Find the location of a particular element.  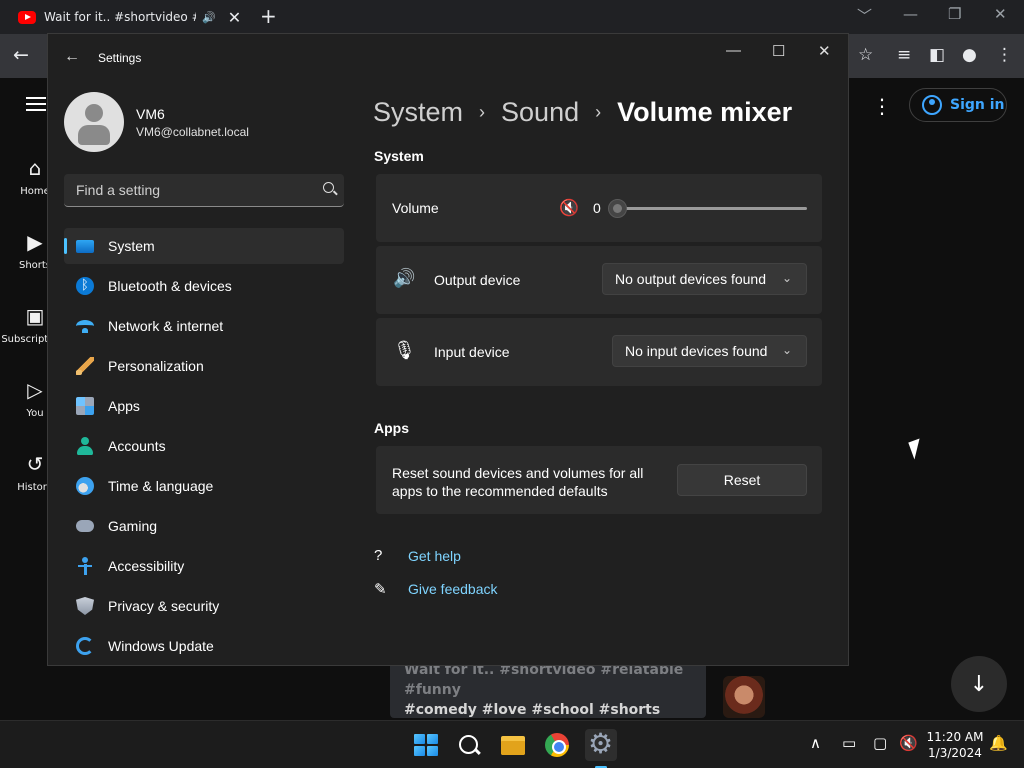

system-section-header: System is located at coordinates (399, 156).